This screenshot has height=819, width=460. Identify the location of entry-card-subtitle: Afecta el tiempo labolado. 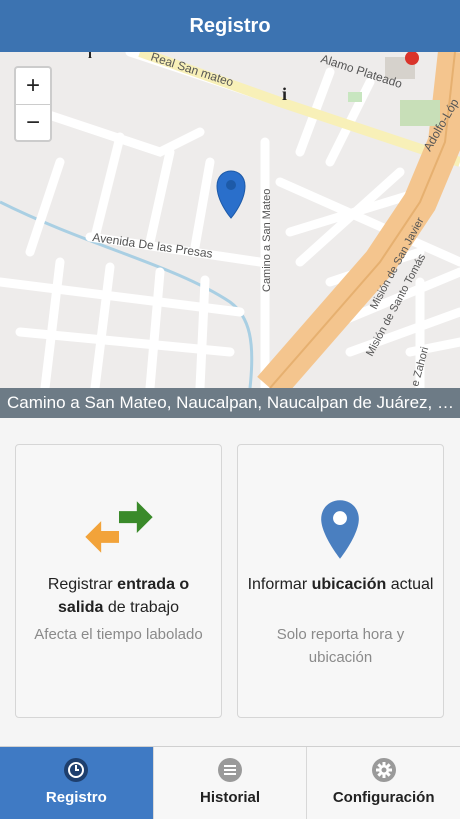
(118, 634).